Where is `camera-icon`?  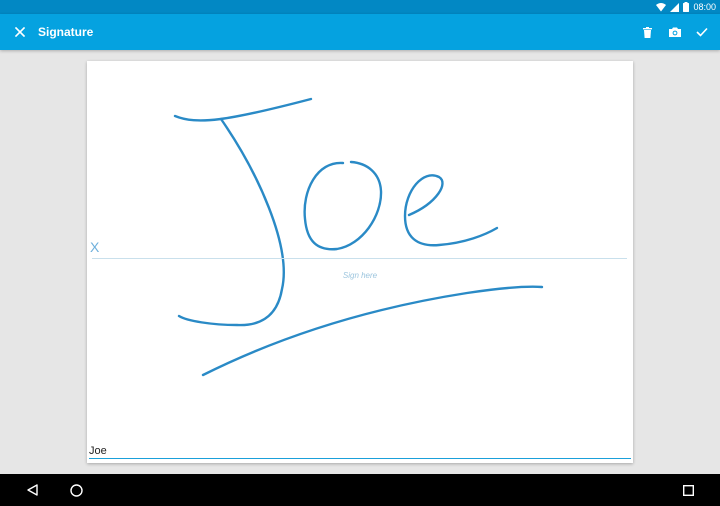 camera-icon is located at coordinates (675, 32).